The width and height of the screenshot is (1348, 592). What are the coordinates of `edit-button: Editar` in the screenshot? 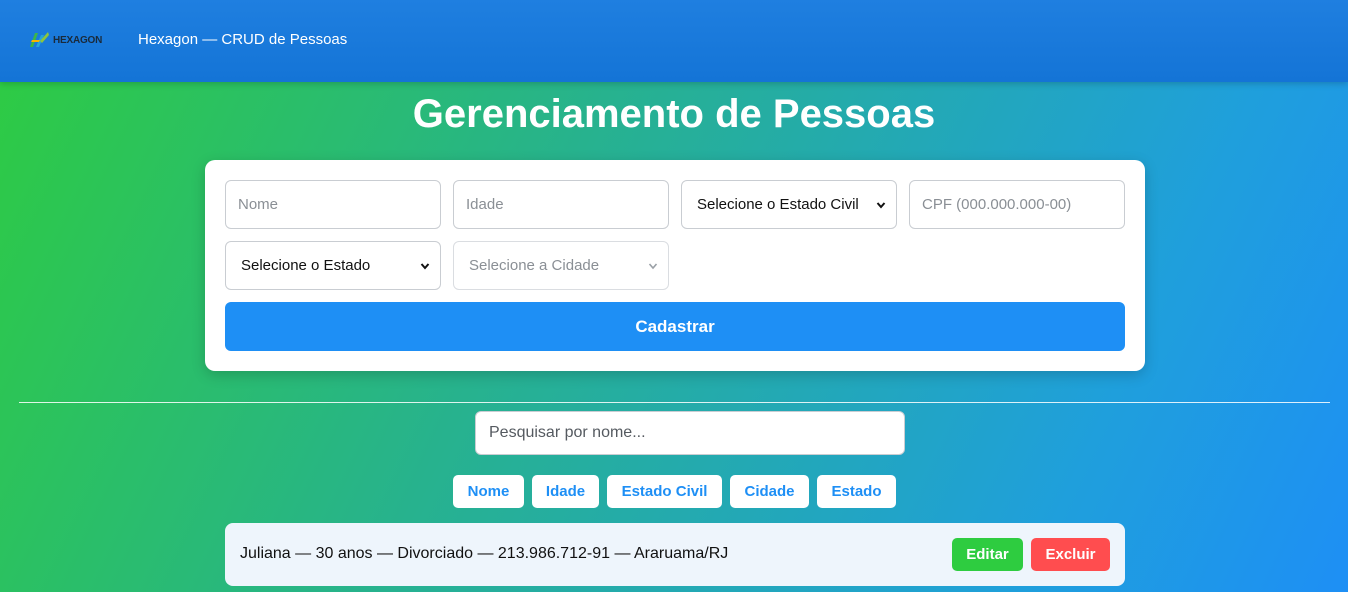 It's located at (987, 554).